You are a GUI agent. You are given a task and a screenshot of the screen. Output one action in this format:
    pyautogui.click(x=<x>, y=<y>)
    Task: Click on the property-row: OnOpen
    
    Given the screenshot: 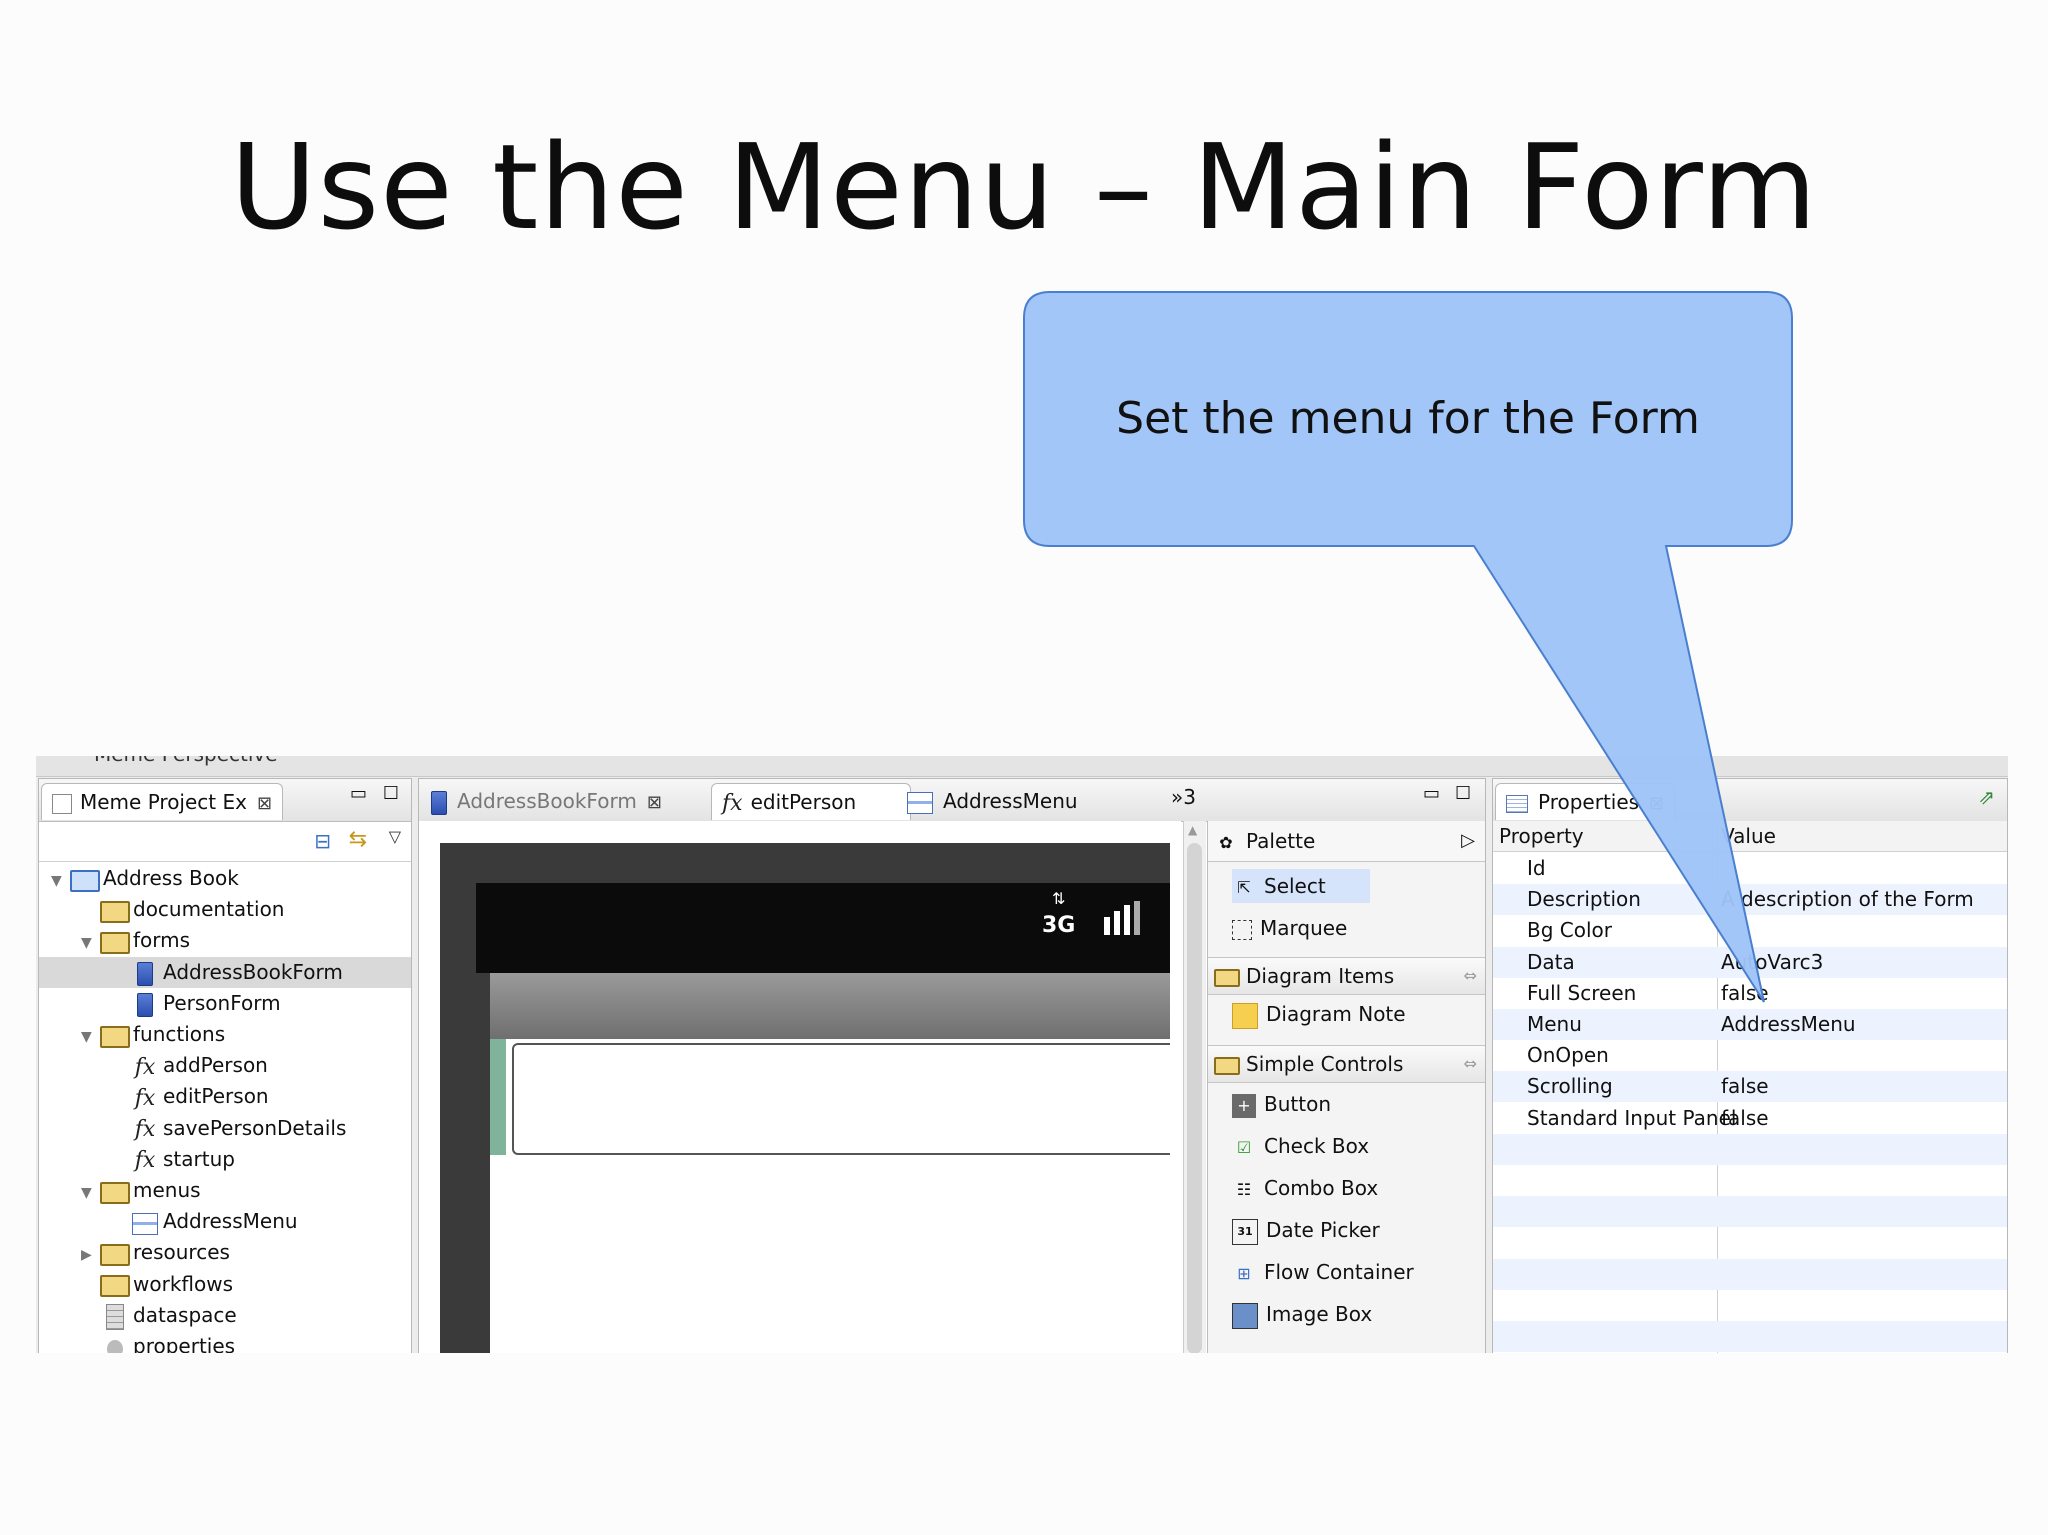 What is the action you would take?
    pyautogui.click(x=1750, y=1055)
    